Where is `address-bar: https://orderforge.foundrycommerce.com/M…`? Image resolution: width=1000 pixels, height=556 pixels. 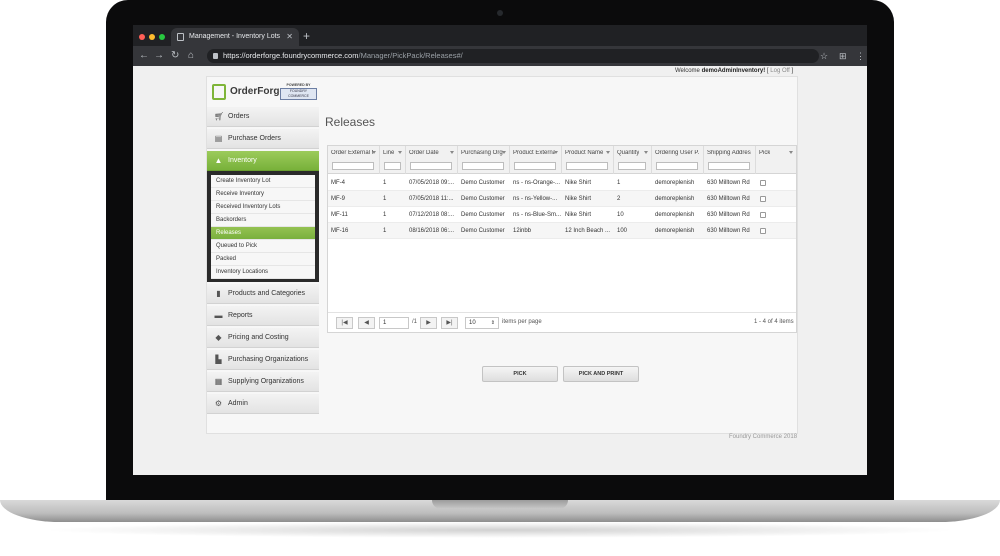 address-bar: https://orderforge.foundrycommerce.com/M… is located at coordinates (513, 56).